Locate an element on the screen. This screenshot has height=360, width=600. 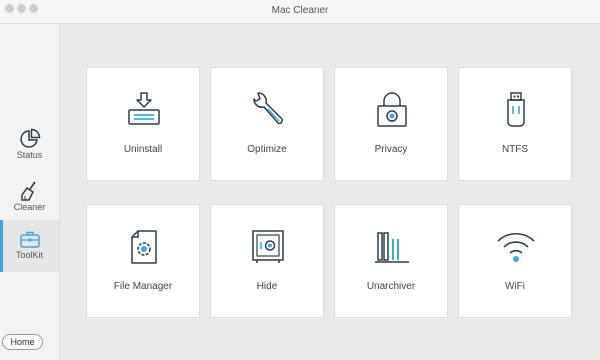
safe-icon is located at coordinates (268, 246).